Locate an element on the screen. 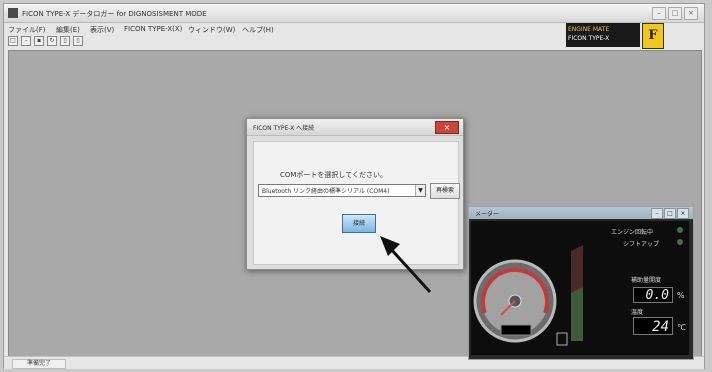  save-icon: ▪ is located at coordinates (39, 41).